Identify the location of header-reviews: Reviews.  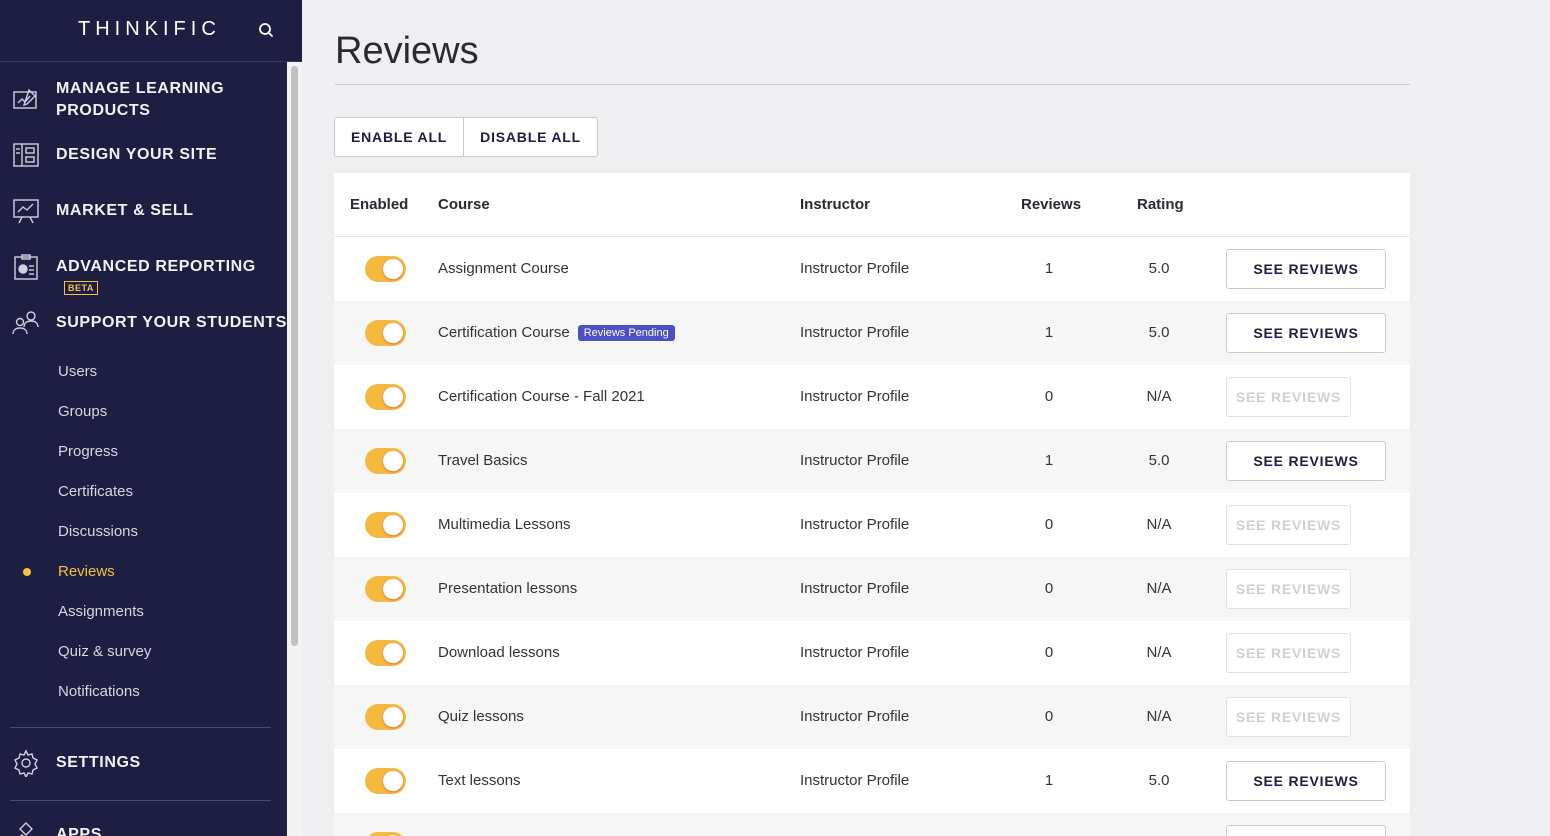
(1051, 204).